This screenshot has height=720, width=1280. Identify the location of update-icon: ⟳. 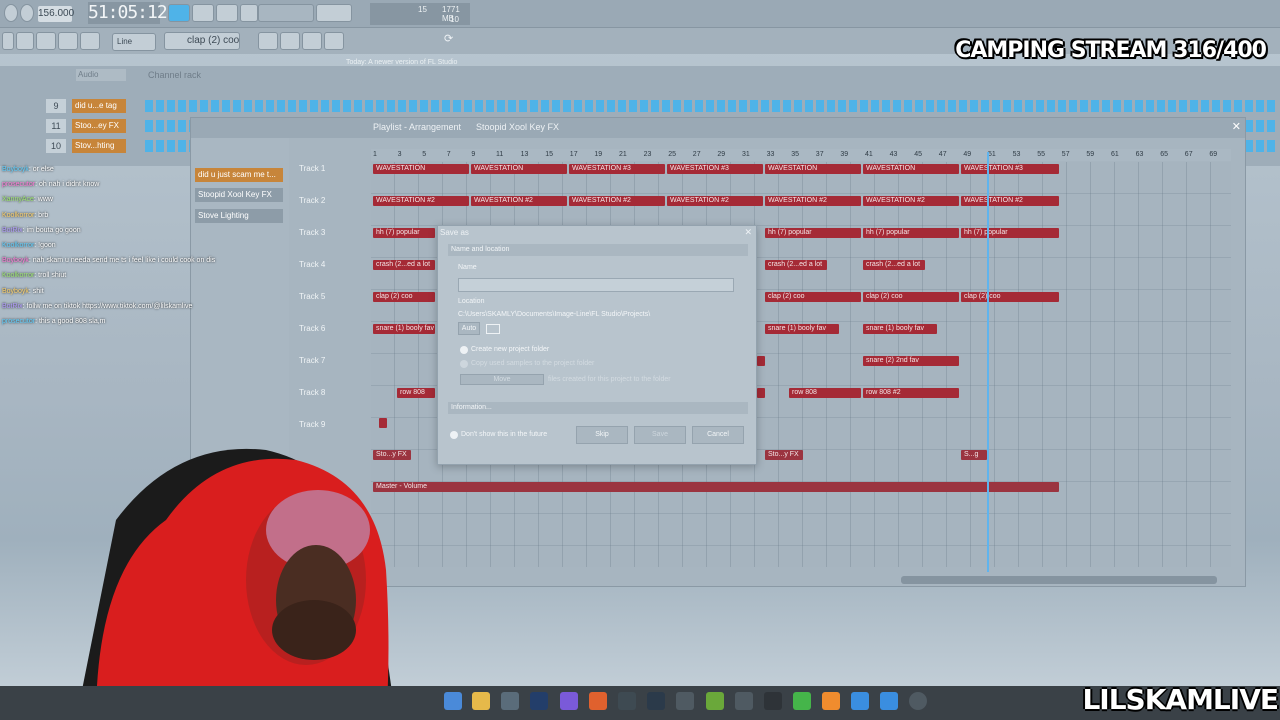
(448, 38).